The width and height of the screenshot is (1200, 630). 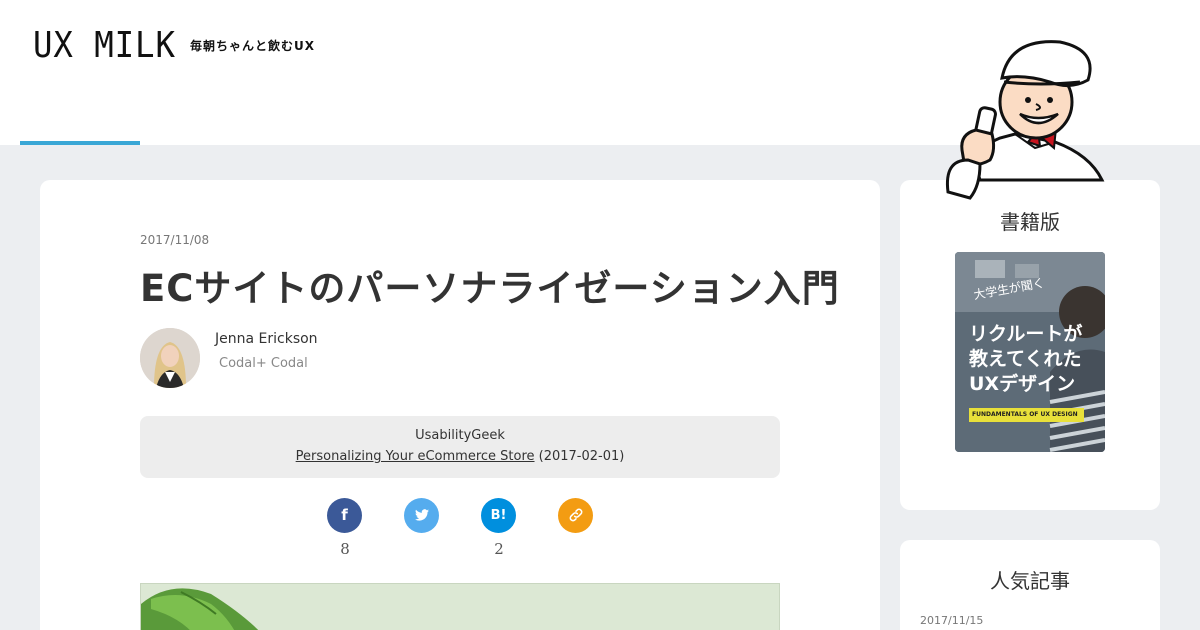 I want to click on hero-leaf-image-icon, so click(x=200, y=609).